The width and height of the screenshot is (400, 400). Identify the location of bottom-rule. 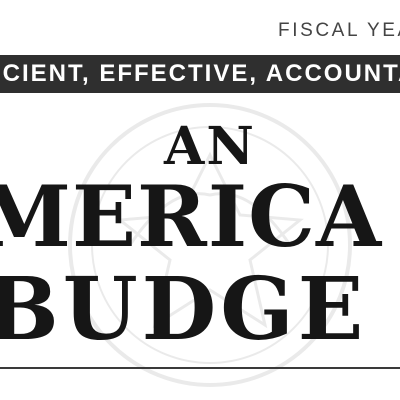
(200, 368).